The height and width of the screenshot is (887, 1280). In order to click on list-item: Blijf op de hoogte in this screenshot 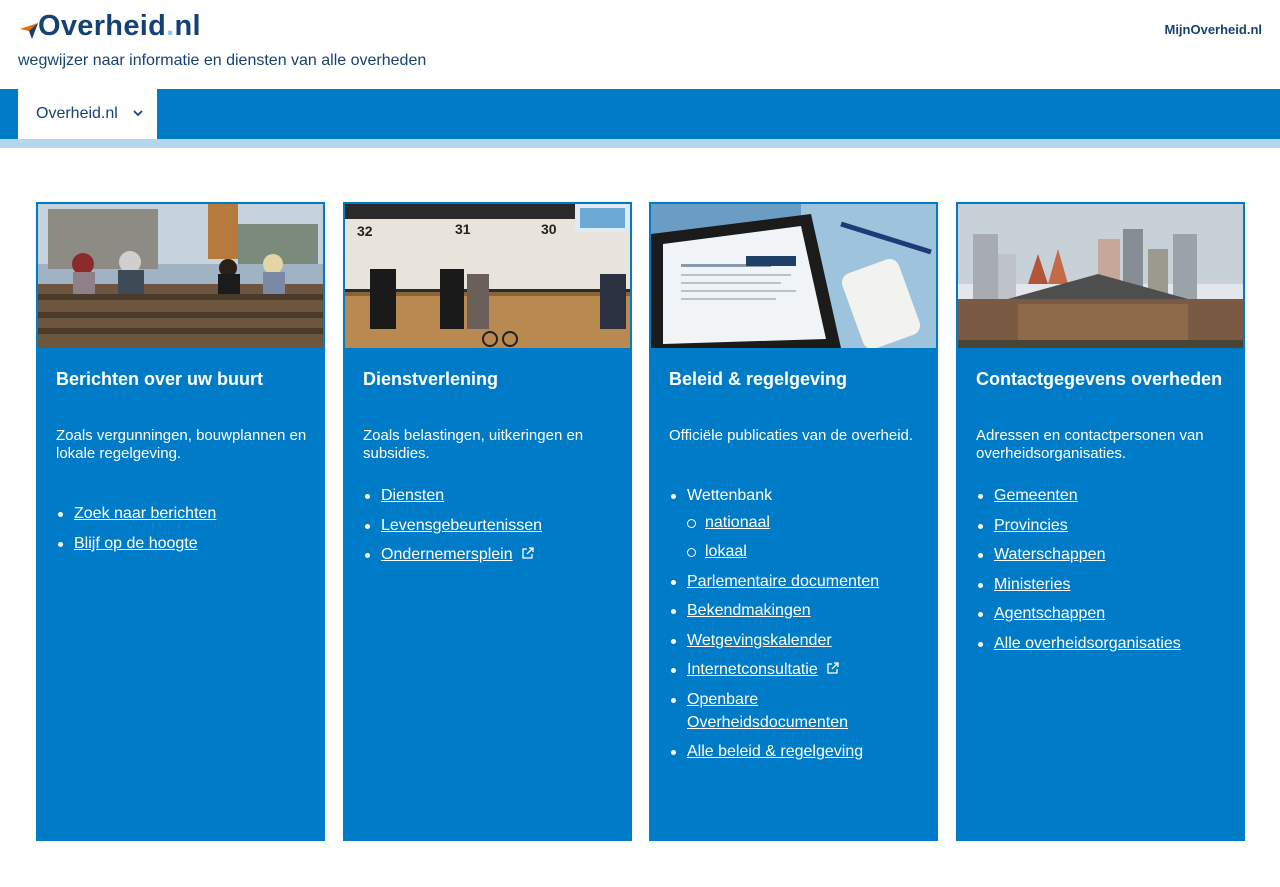, I will do `click(181, 543)`.